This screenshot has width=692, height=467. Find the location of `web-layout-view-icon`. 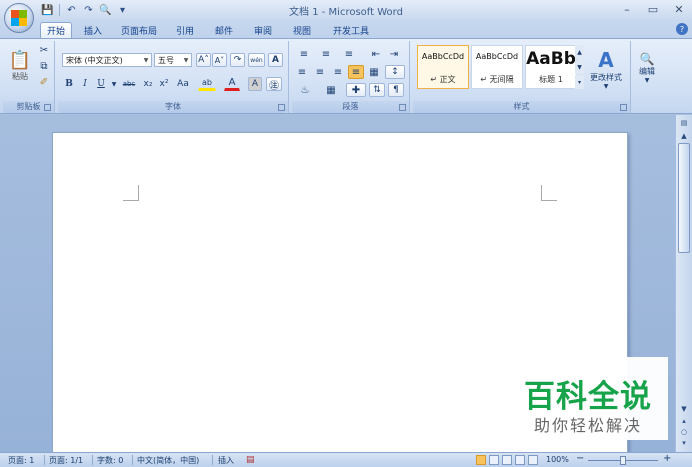

web-layout-view-icon is located at coordinates (507, 460).